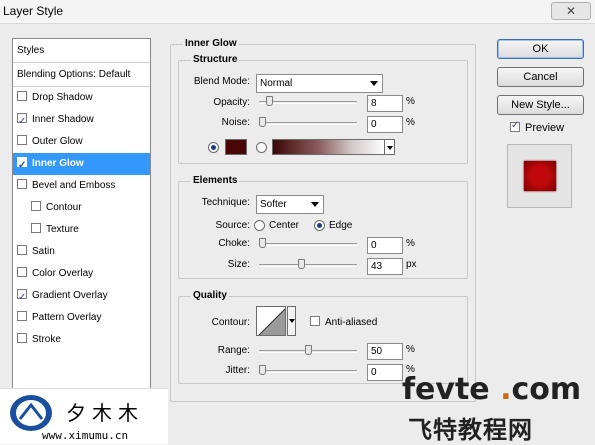  What do you see at coordinates (410, 349) in the screenshot?
I see `range-unit: %` at bounding box center [410, 349].